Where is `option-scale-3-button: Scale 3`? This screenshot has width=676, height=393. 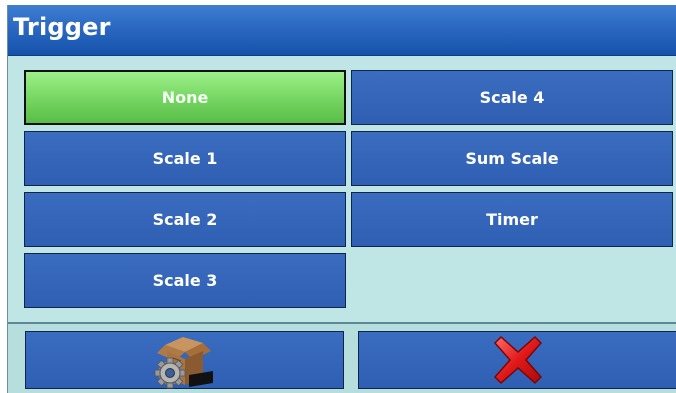 option-scale-3-button: Scale 3 is located at coordinates (185, 280).